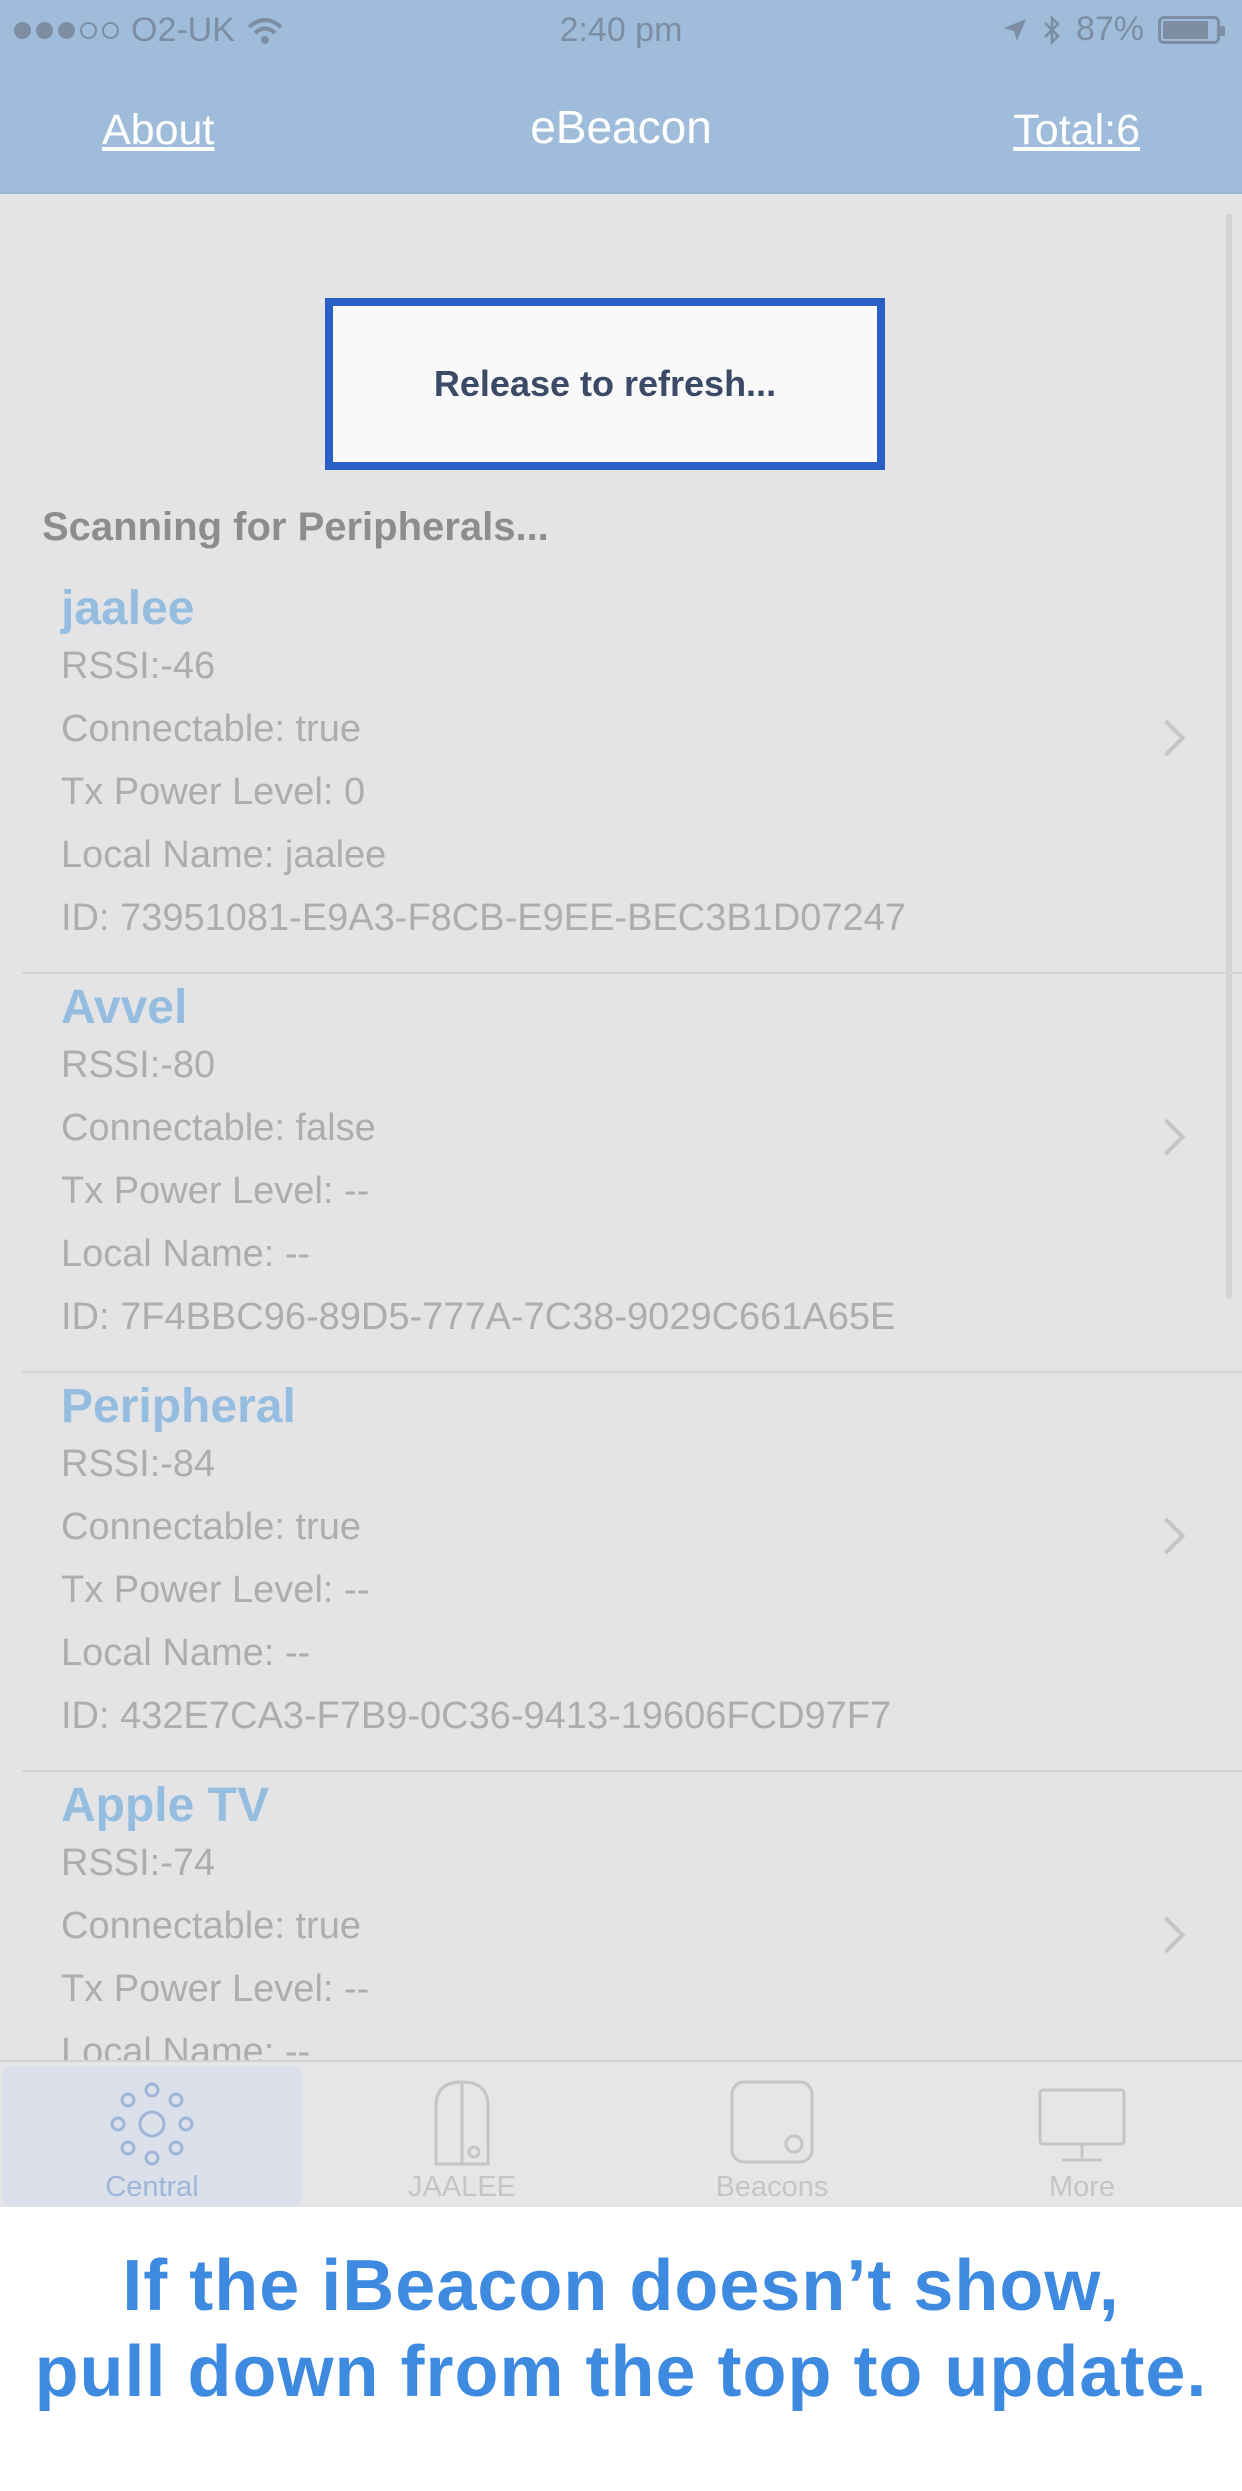 The width and height of the screenshot is (1242, 2491). Describe the element at coordinates (462, 2123) in the screenshot. I see `jaalee-icon` at that location.